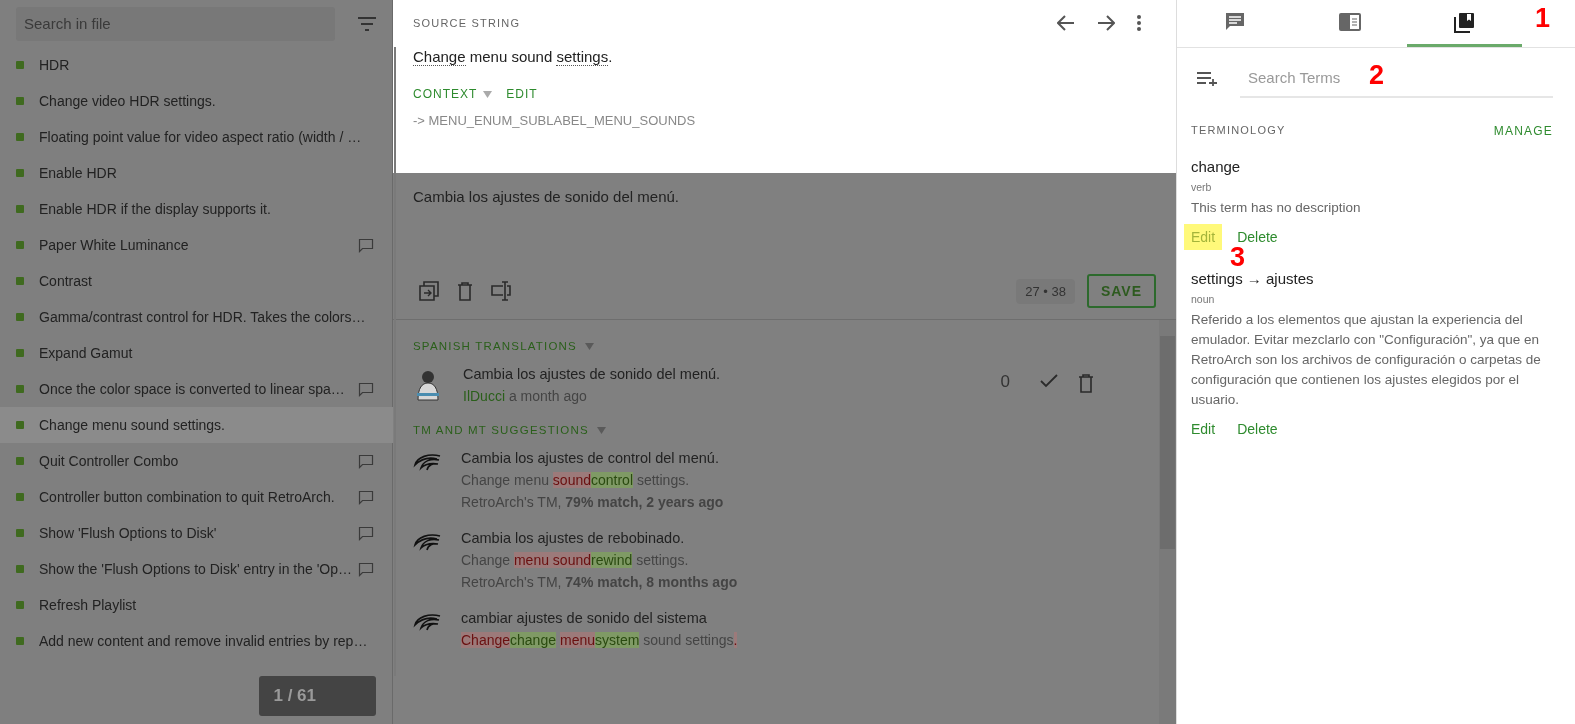  Describe the element at coordinates (197, 209) in the screenshot. I see `string-item: Enable HDR if the display supports it.` at that location.